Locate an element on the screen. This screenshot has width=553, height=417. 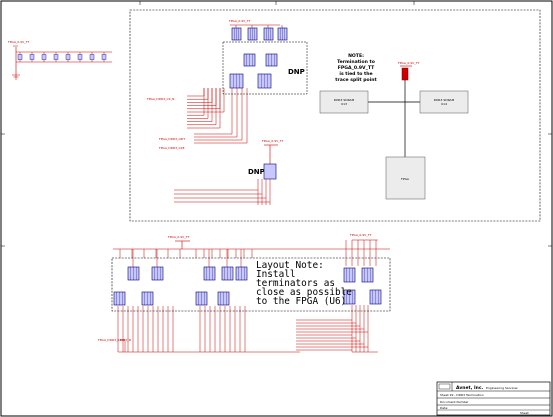
net-label-clk: FPGA_DDR3_CK_N is located at coordinates (160, 99).